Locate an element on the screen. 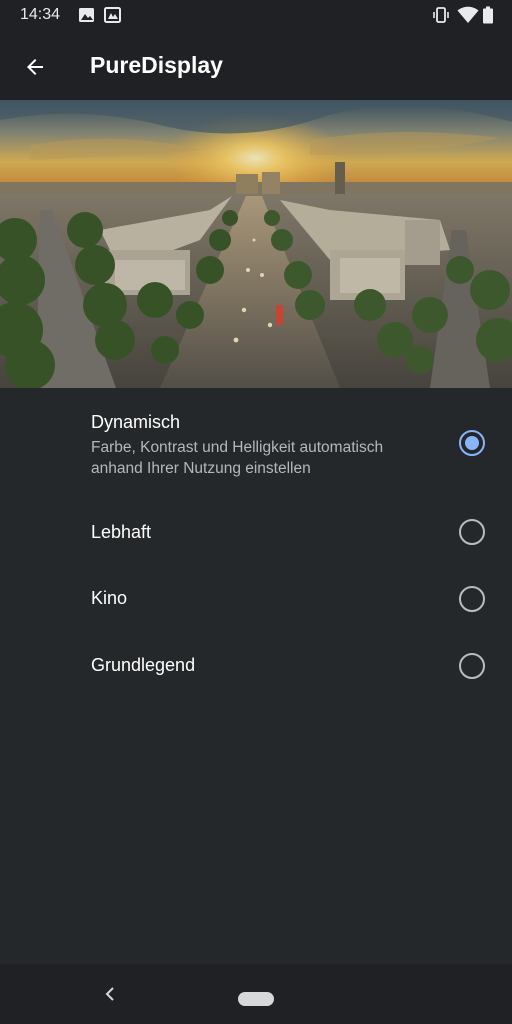 The width and height of the screenshot is (512, 1024). navigation-bar is located at coordinates (256, 994).